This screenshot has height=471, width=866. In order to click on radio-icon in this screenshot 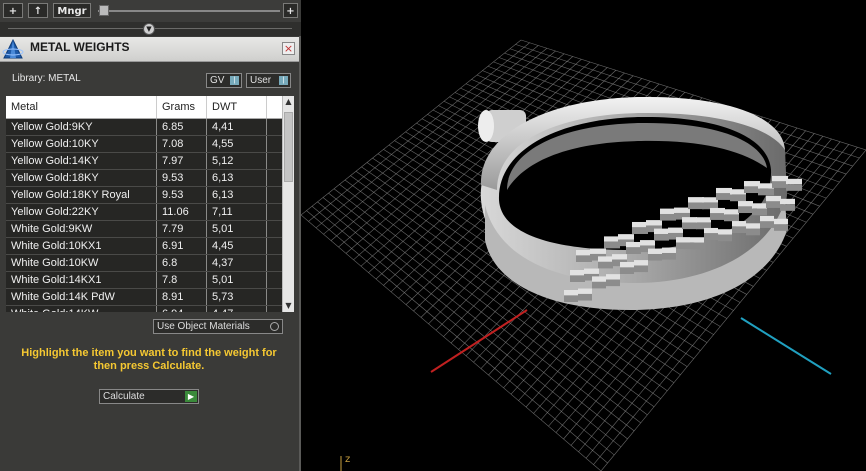, I will do `click(274, 326)`.